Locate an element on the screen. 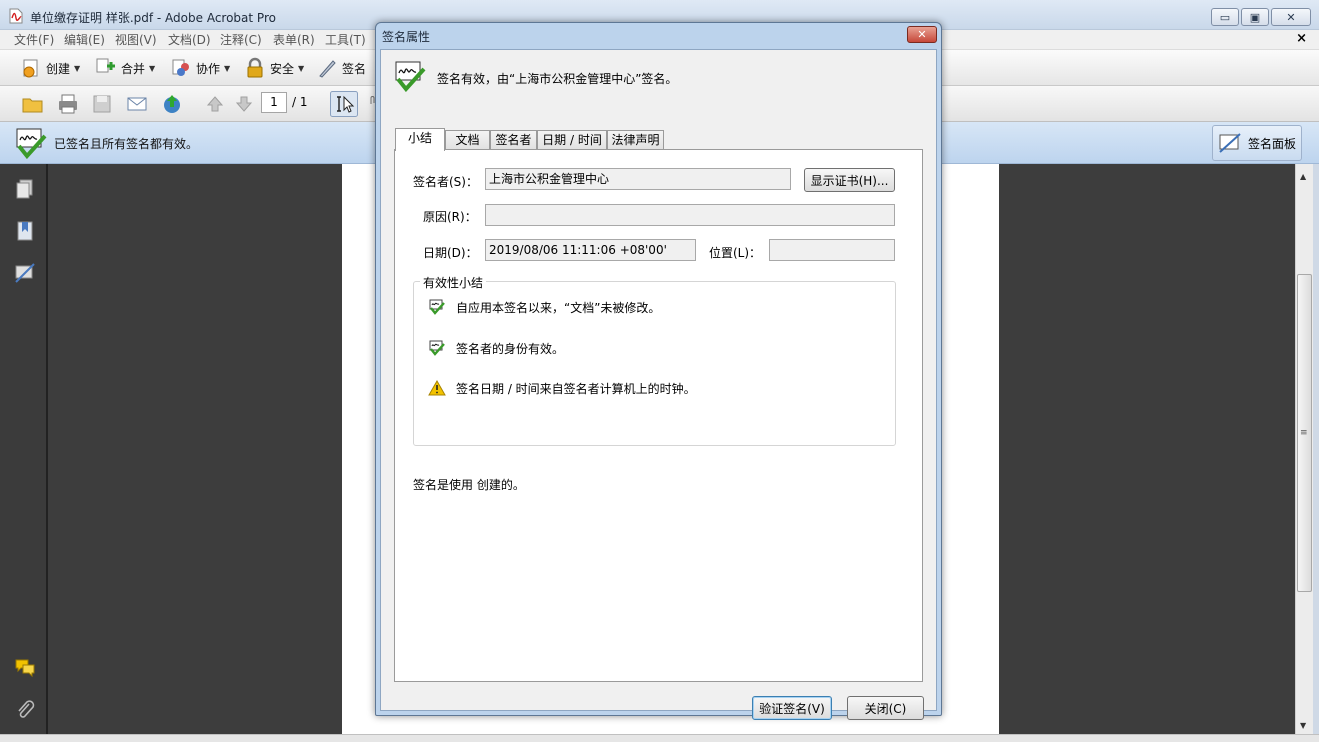  location-label: 位置(L)： is located at coordinates (735, 253).